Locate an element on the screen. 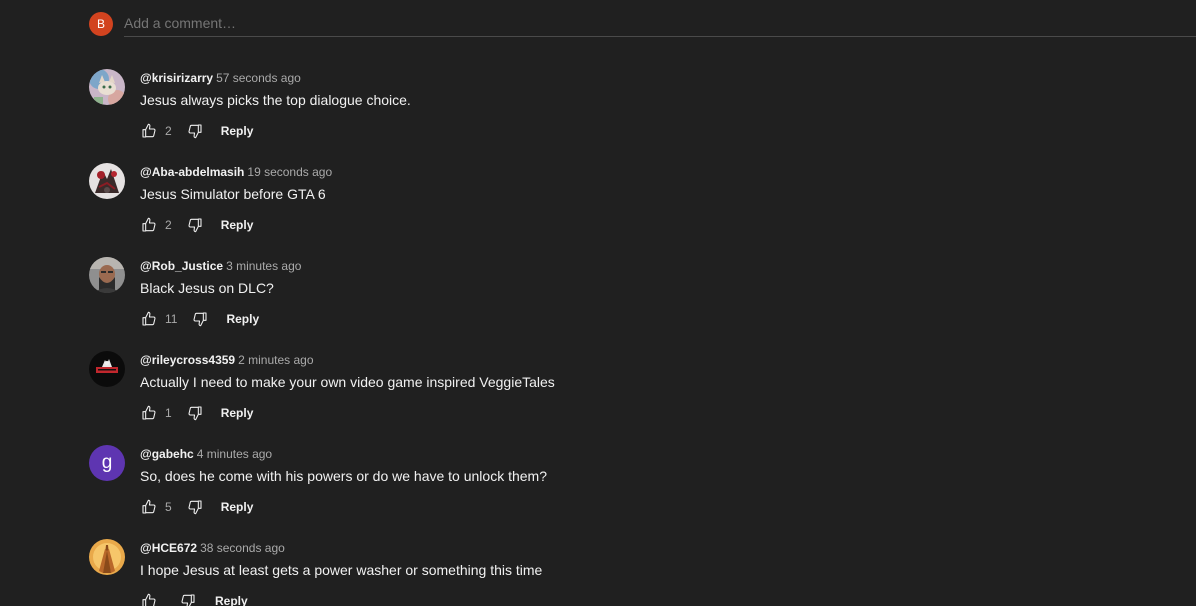 The image size is (1196, 606). like-count: 5 is located at coordinates (168, 507).